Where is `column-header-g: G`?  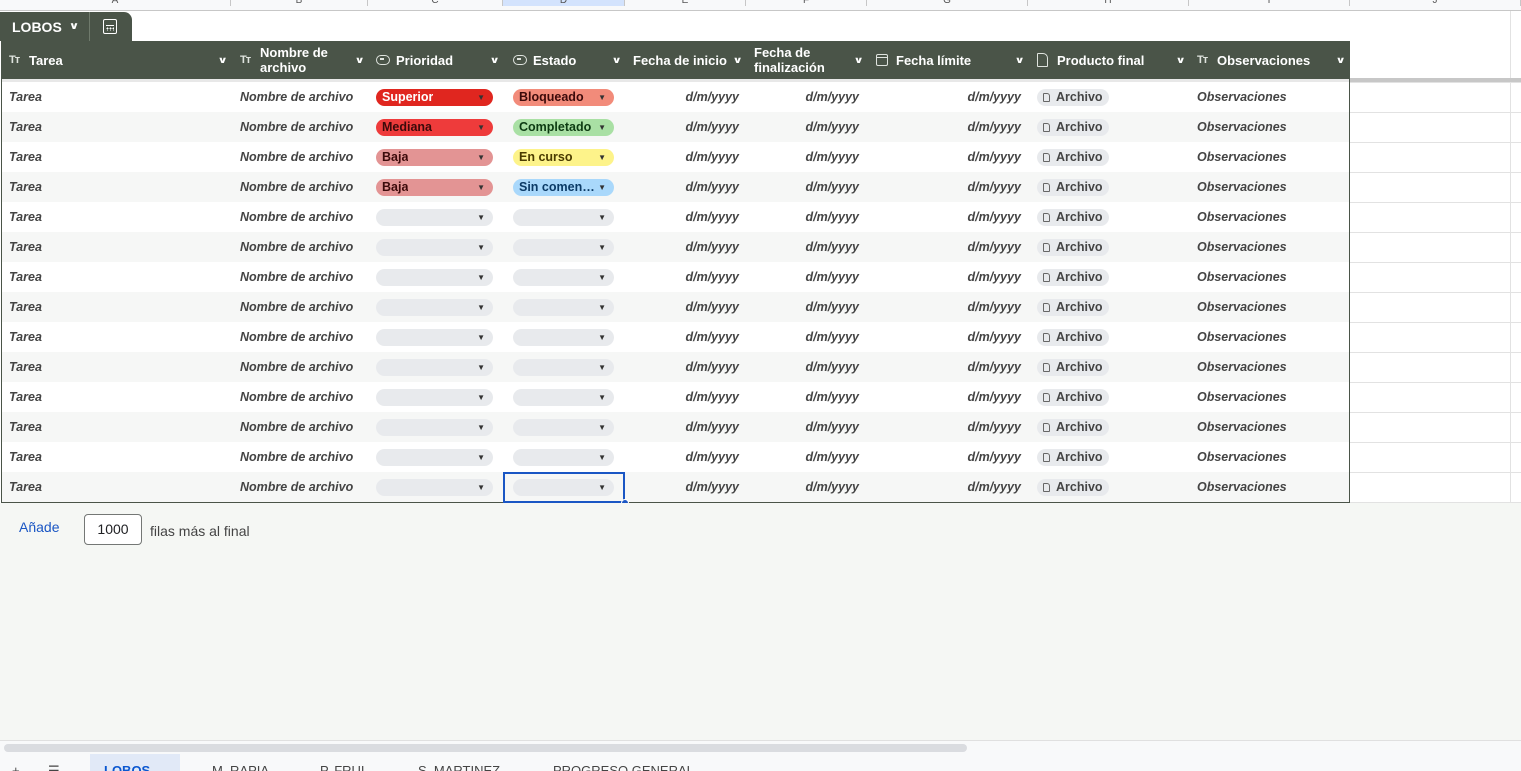
column-header-g: G is located at coordinates (947, 3).